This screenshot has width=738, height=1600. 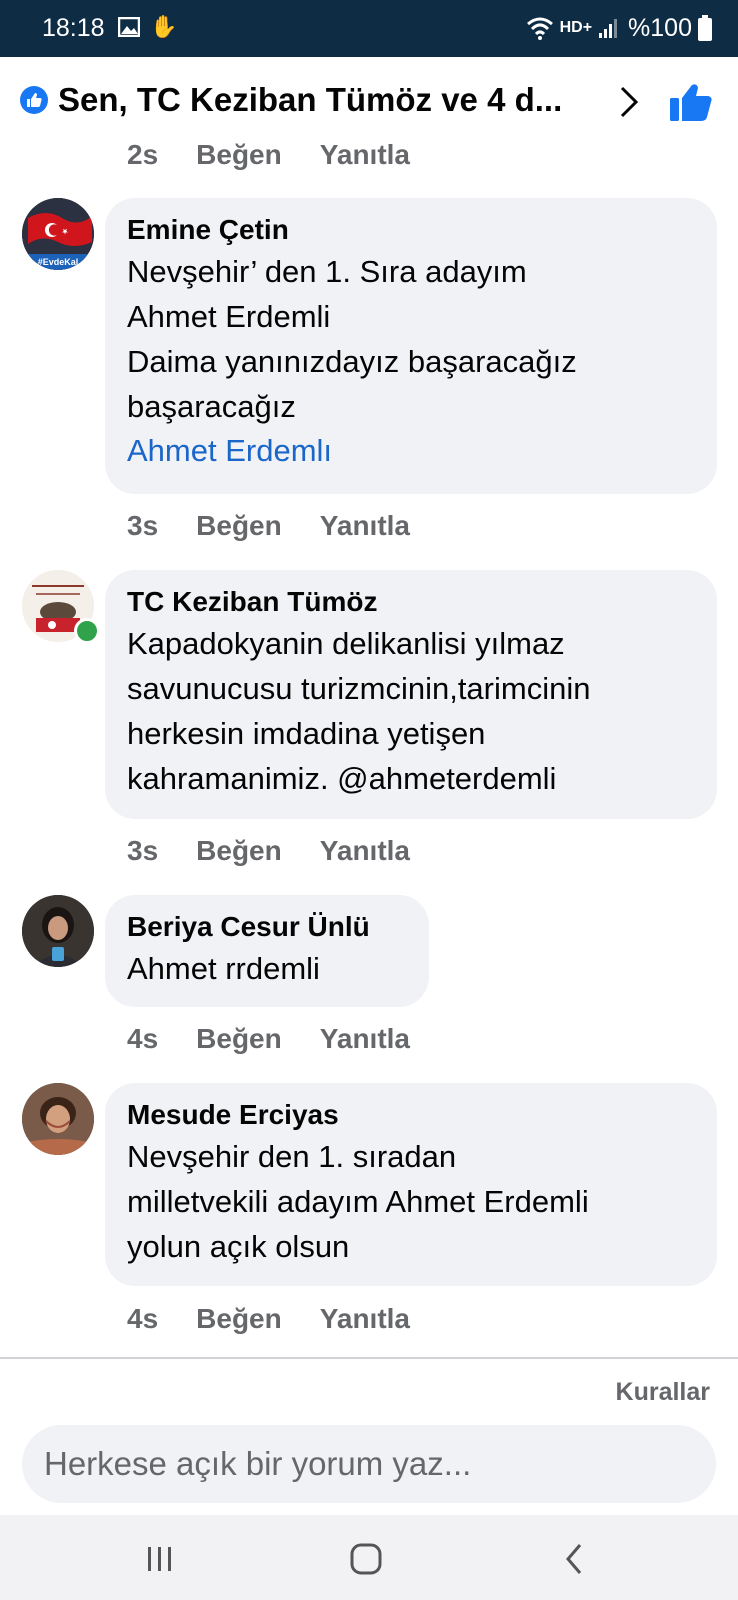 I want to click on network-type: HD+, so click(x=576, y=27).